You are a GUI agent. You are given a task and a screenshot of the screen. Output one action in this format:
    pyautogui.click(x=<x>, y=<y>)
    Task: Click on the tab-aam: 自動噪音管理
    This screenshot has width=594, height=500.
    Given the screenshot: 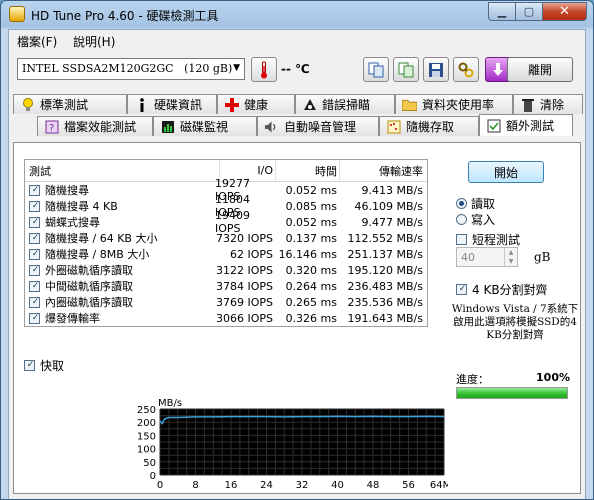 What is the action you would take?
    pyautogui.click(x=318, y=126)
    